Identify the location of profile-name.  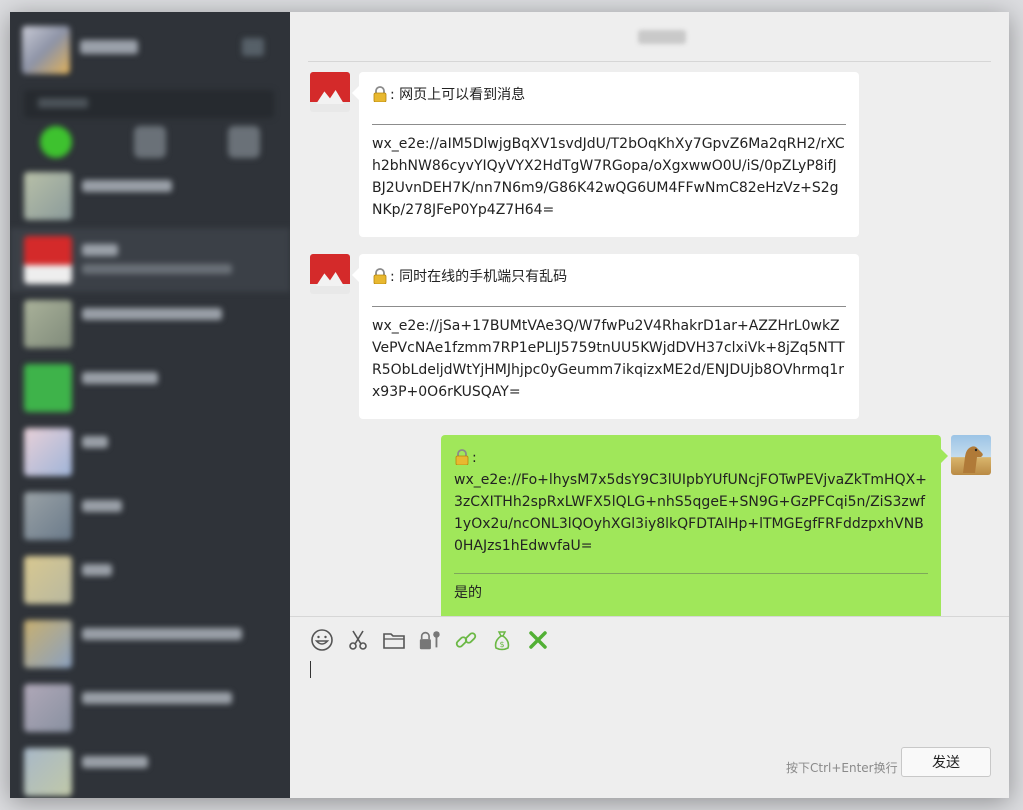
(109, 47).